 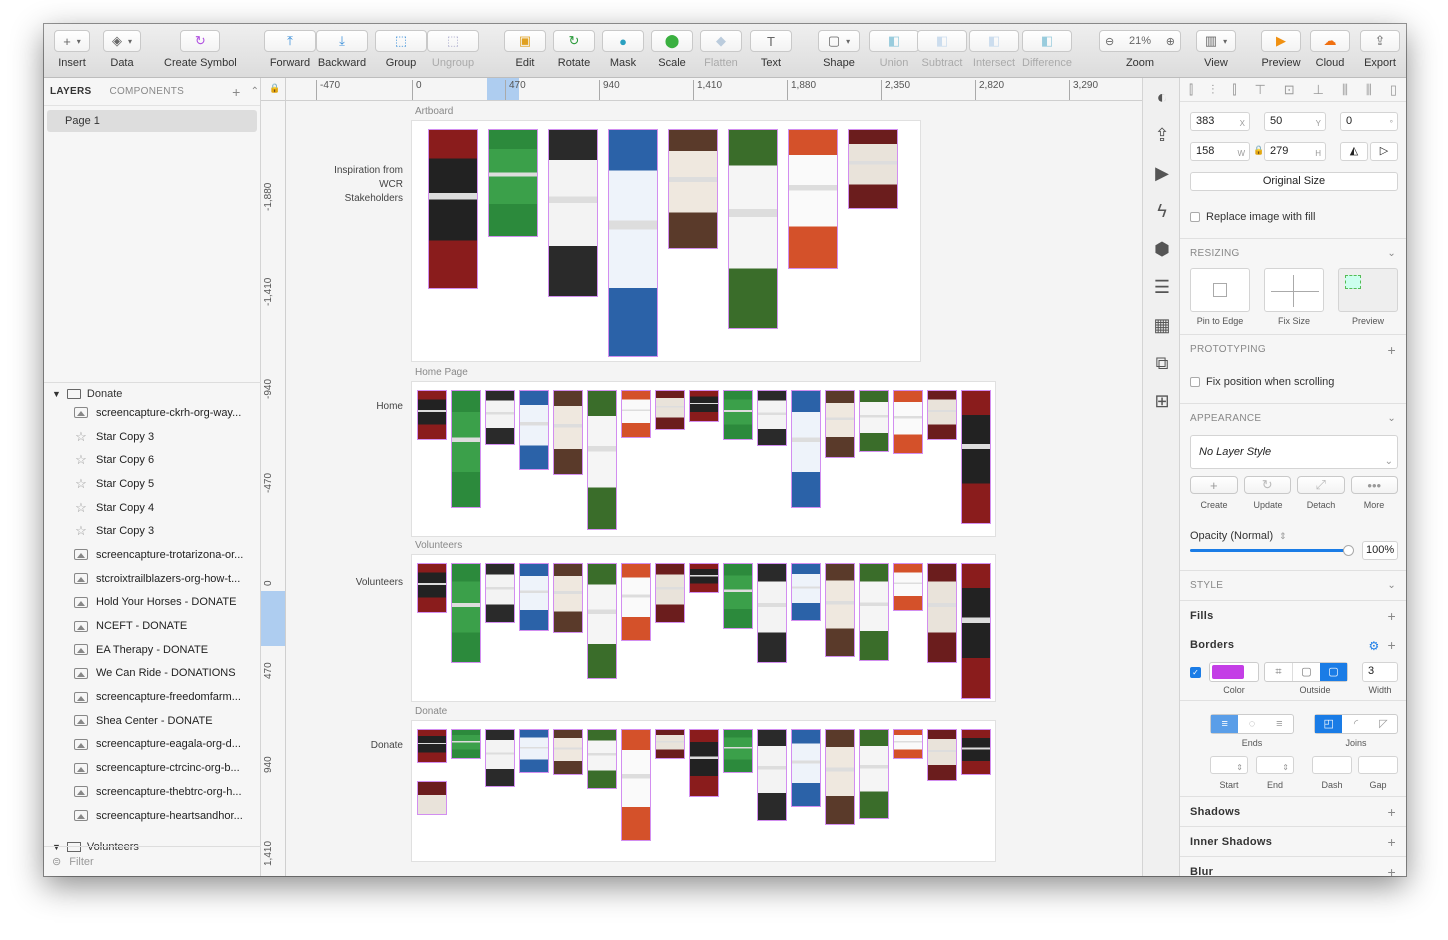 I want to click on filter-bar: ⊜ Filter, so click(x=152, y=861).